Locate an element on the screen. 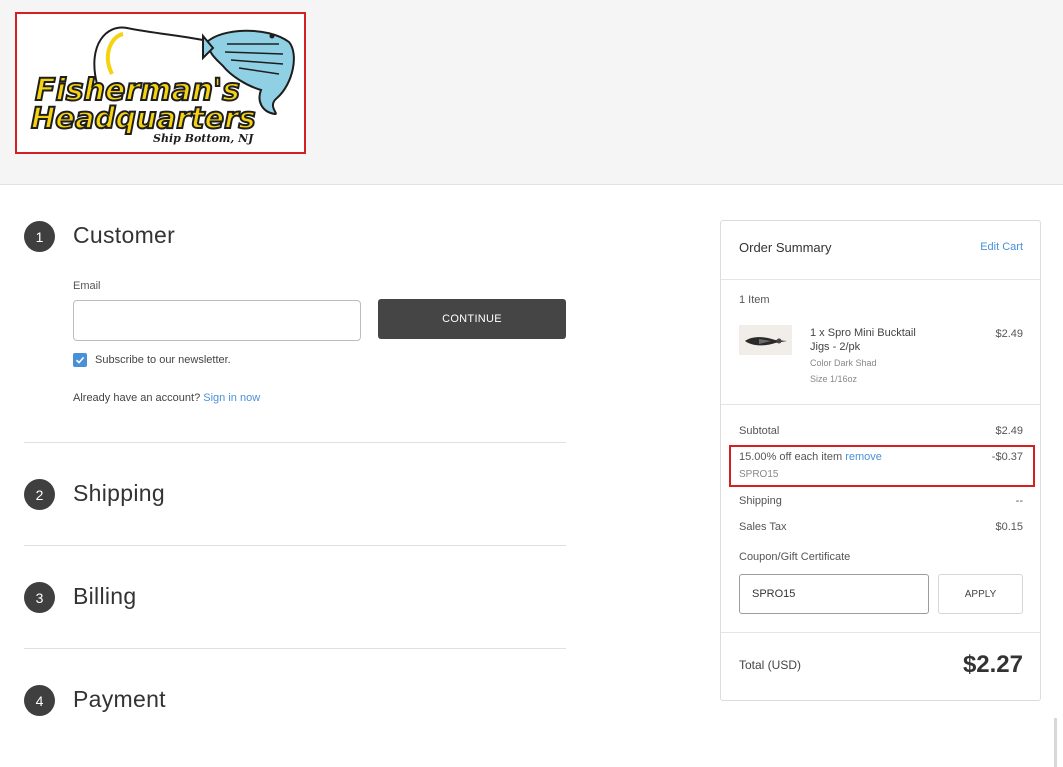  item-name-line1: 1 x Spro Mini Bucktail is located at coordinates (863, 333).